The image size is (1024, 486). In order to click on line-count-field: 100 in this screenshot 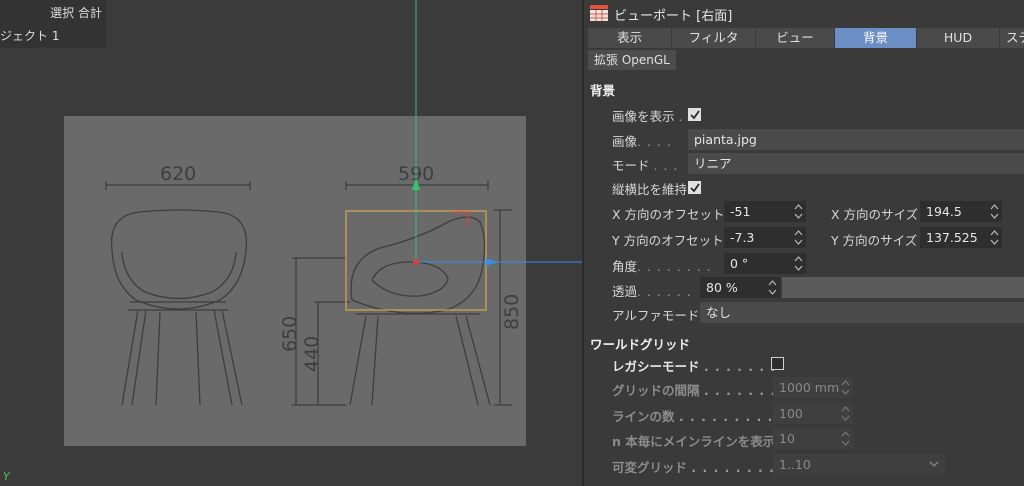, I will do `click(813, 413)`.